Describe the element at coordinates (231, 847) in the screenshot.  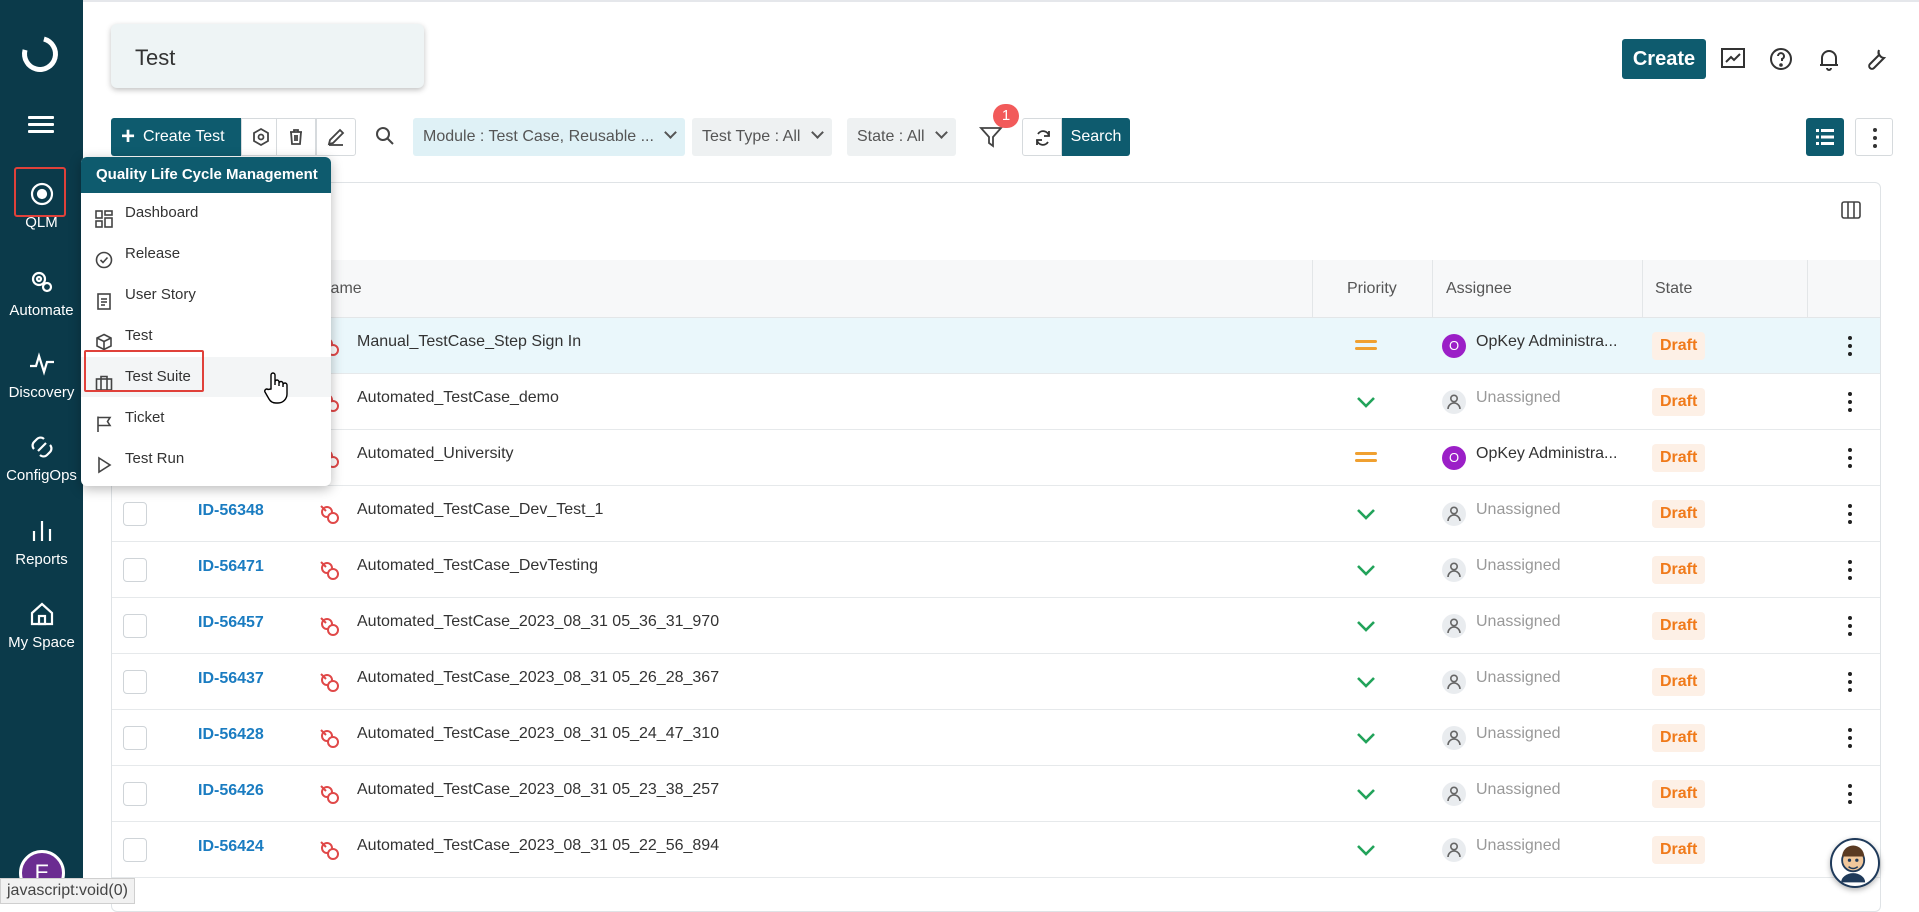
I see `row-id-link: ID-56424` at that location.